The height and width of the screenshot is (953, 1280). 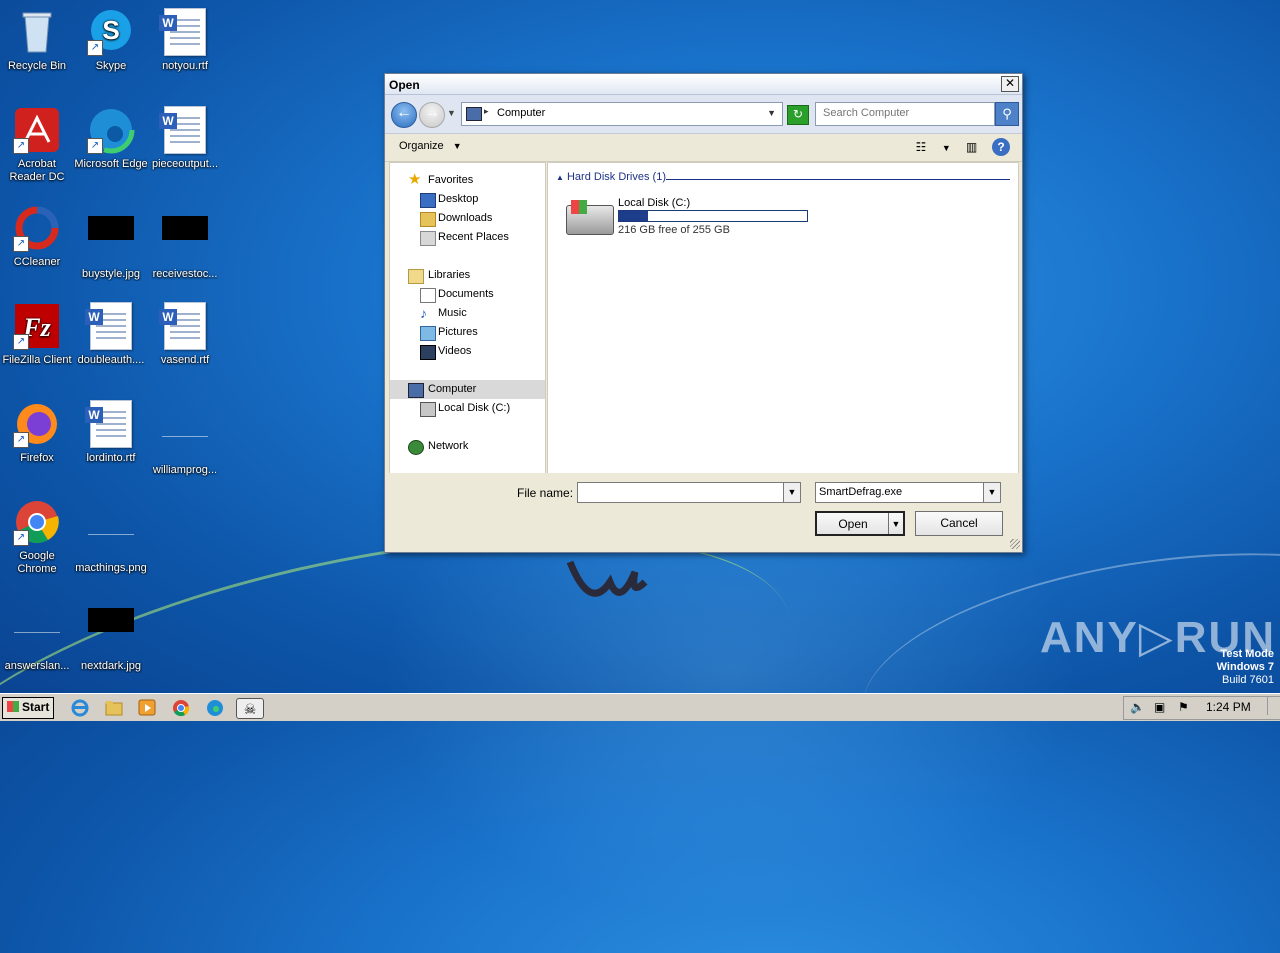 What do you see at coordinates (1137, 707) in the screenshot?
I see `volume-icon: 🔈` at bounding box center [1137, 707].